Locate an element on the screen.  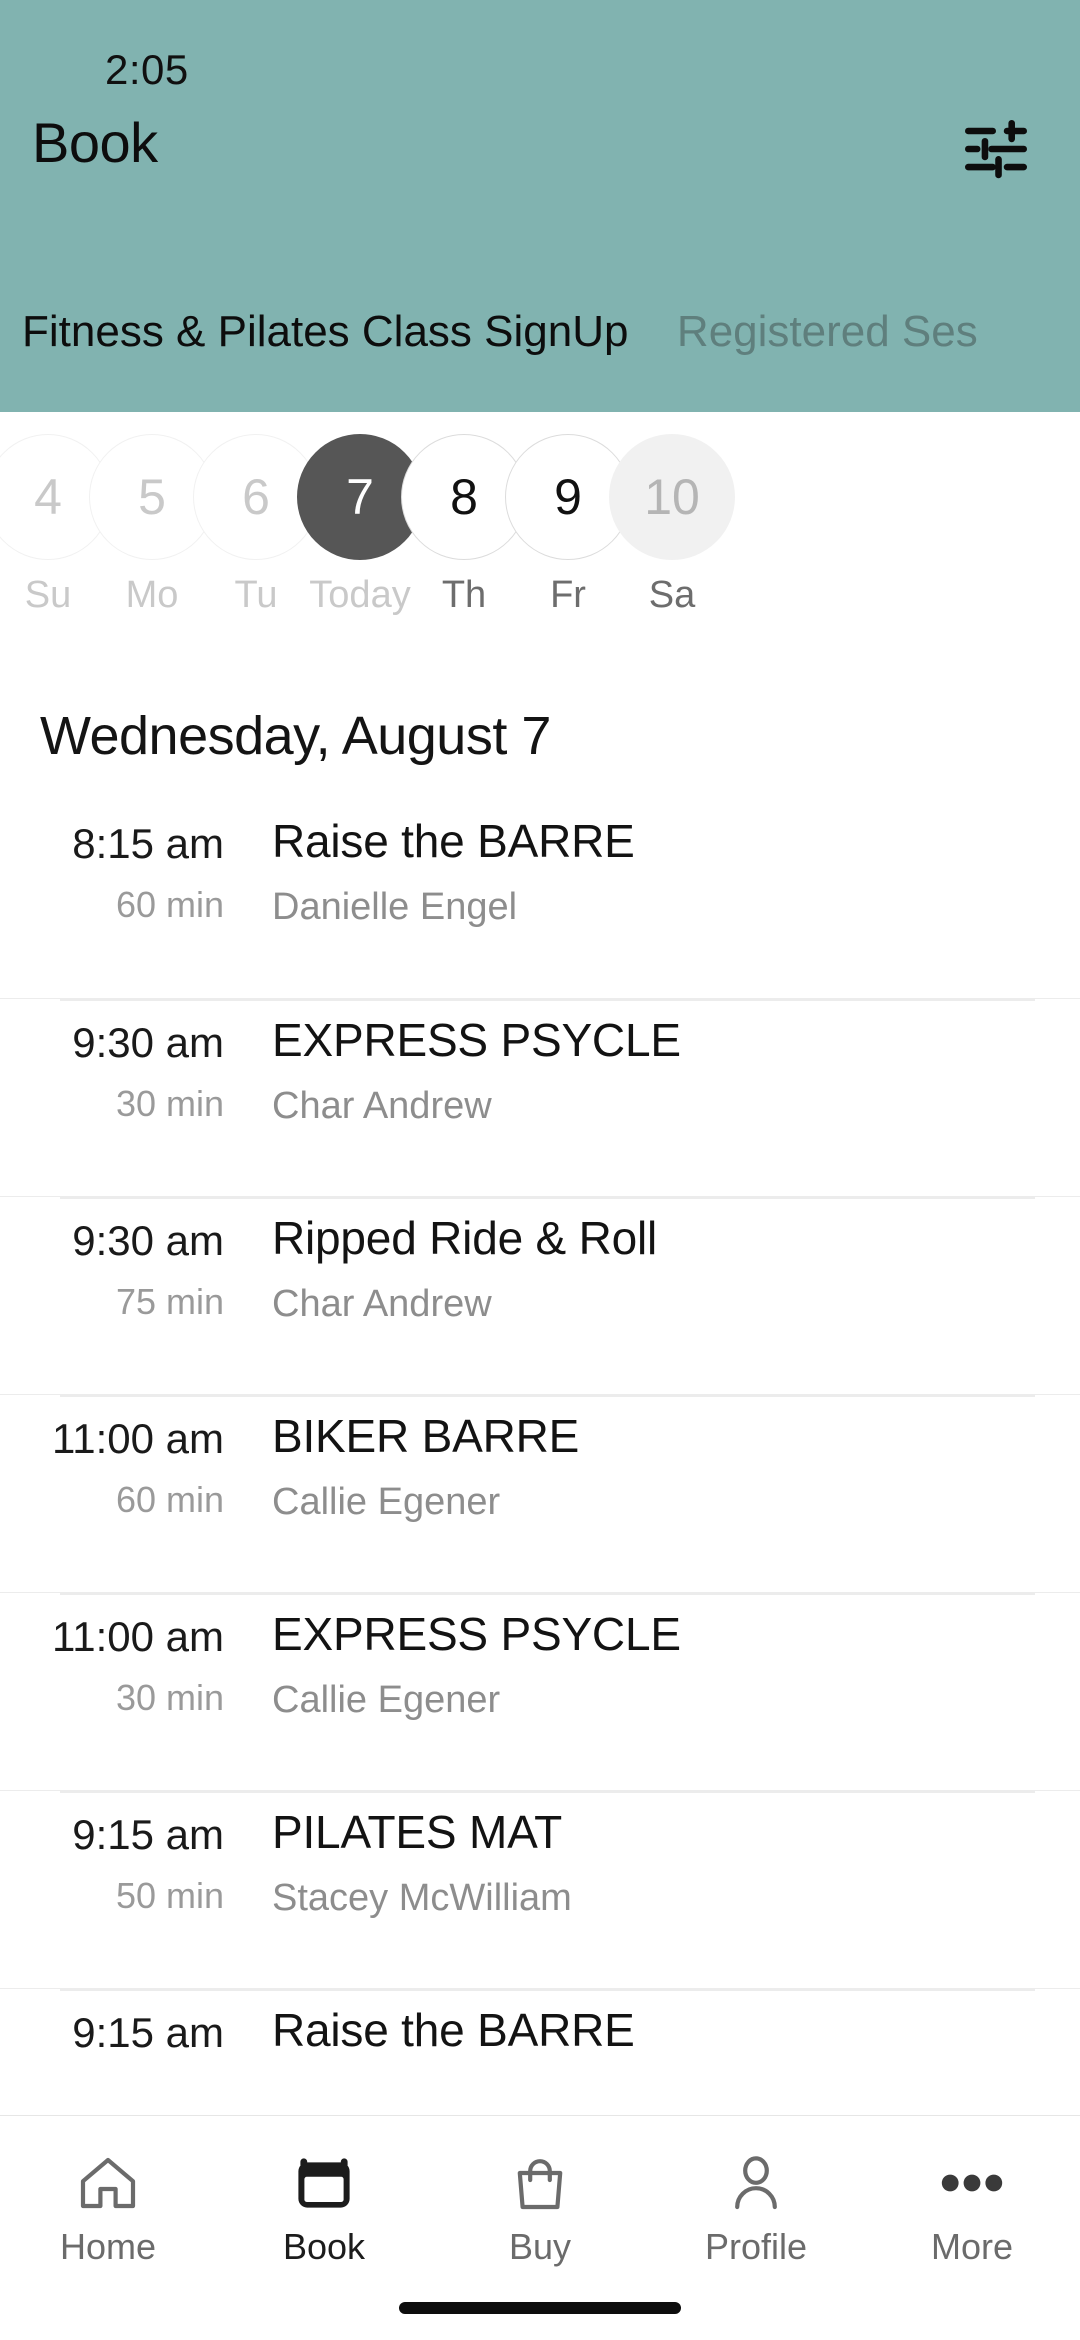
class-name: BIKER BARRE is located at coordinates (426, 1436).